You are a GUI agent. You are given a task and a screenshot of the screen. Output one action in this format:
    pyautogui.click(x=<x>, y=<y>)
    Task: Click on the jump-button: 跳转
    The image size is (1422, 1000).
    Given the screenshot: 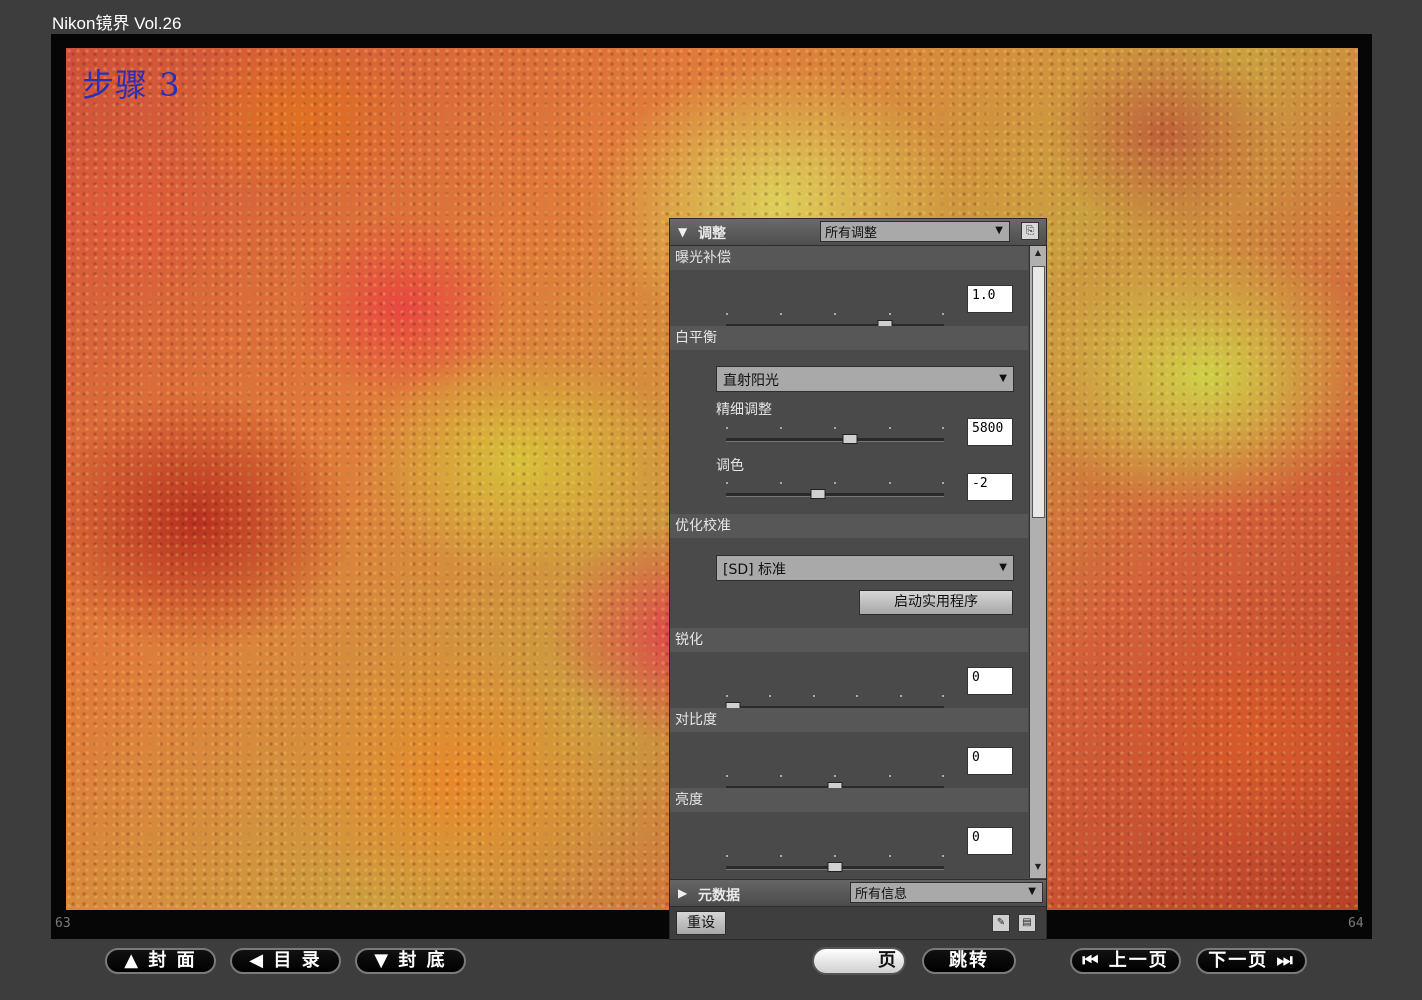 What is the action you would take?
    pyautogui.click(x=969, y=961)
    